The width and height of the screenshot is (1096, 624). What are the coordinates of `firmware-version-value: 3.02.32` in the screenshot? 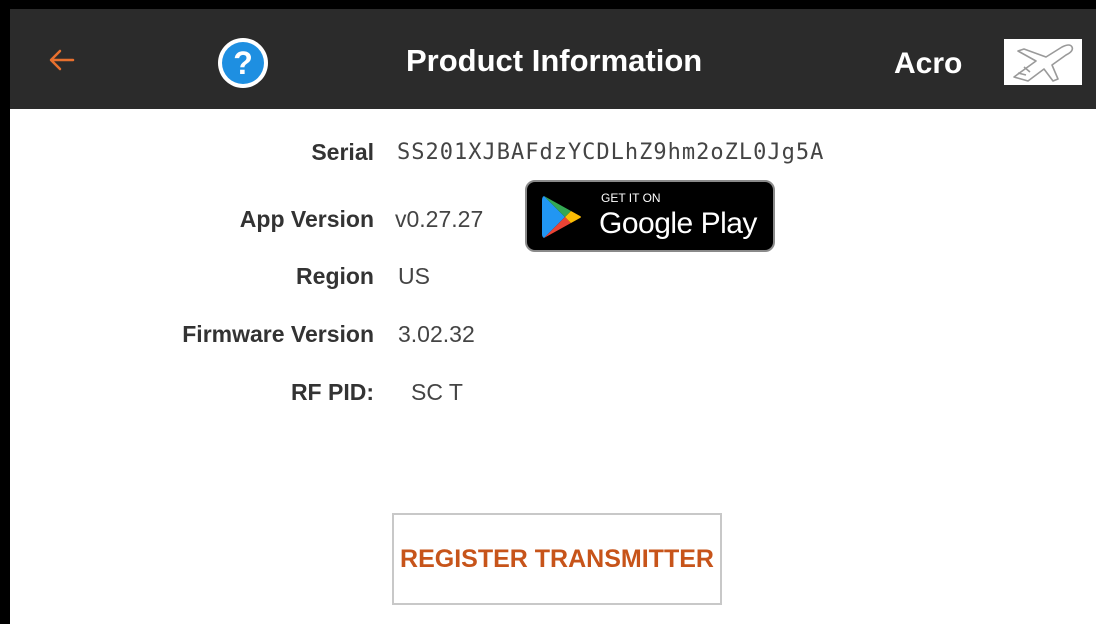 It's located at (436, 334).